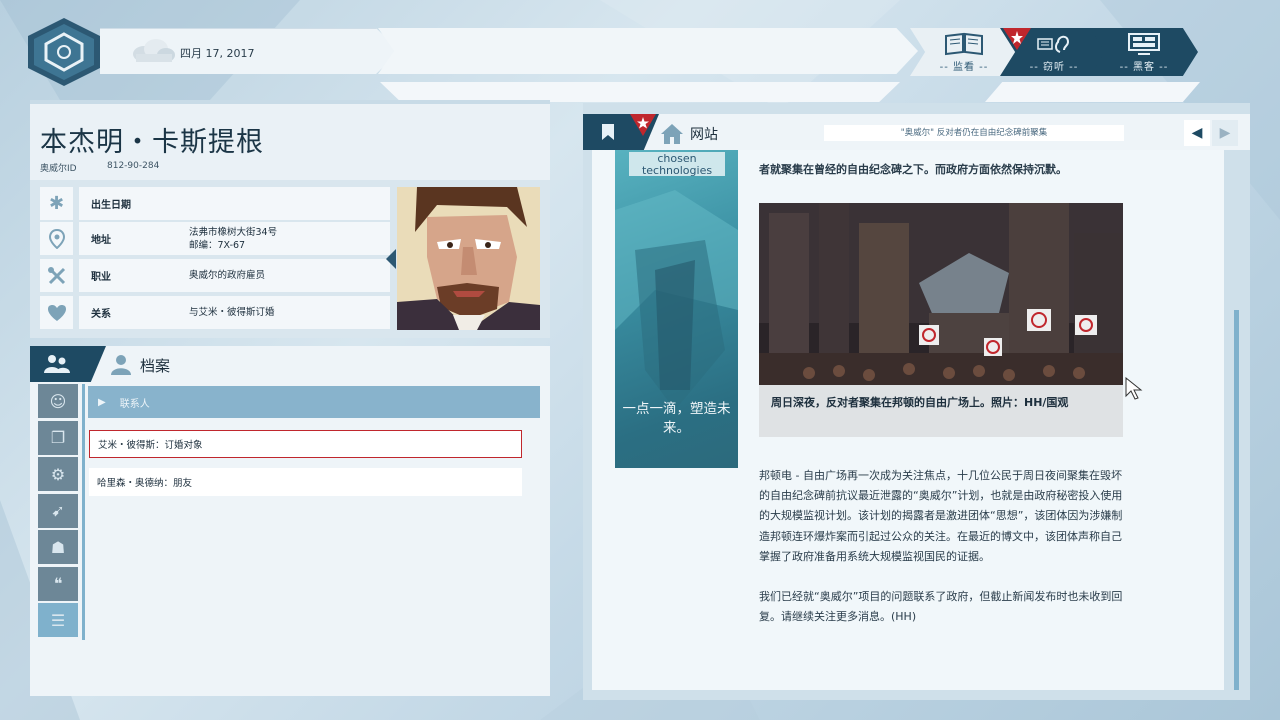 Image resolution: width=1280 pixels, height=720 pixels. What do you see at coordinates (1197, 133) in the screenshot?
I see `back-arrow-icon: ◀` at bounding box center [1197, 133].